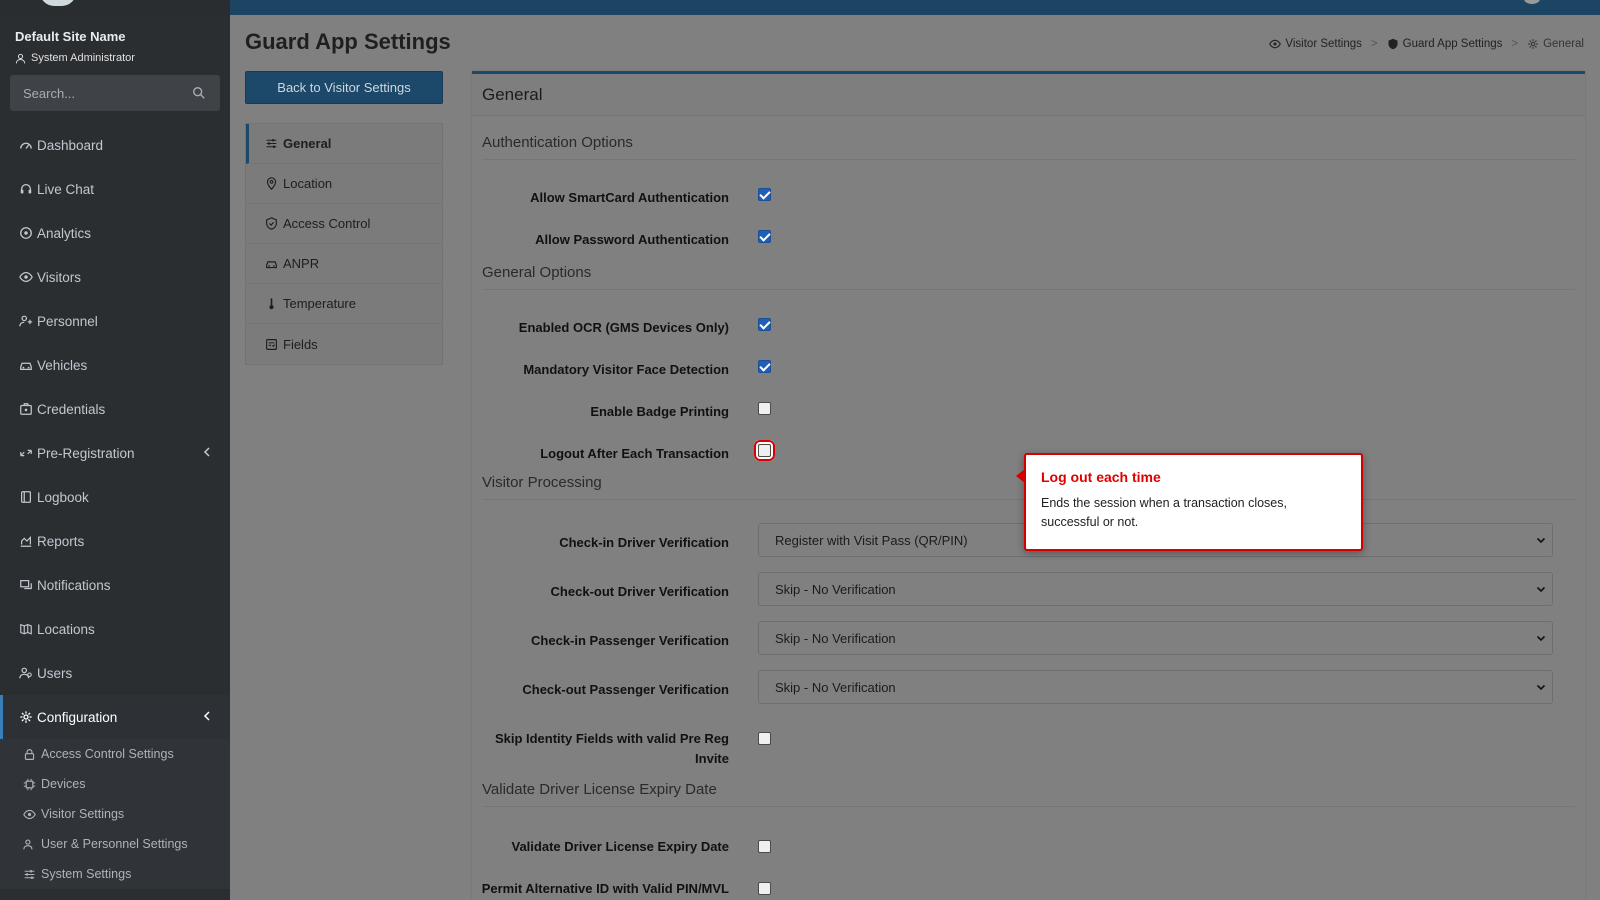  Describe the element at coordinates (115, 497) in the screenshot. I see `sidebar-item-logbook: Logbook` at that location.